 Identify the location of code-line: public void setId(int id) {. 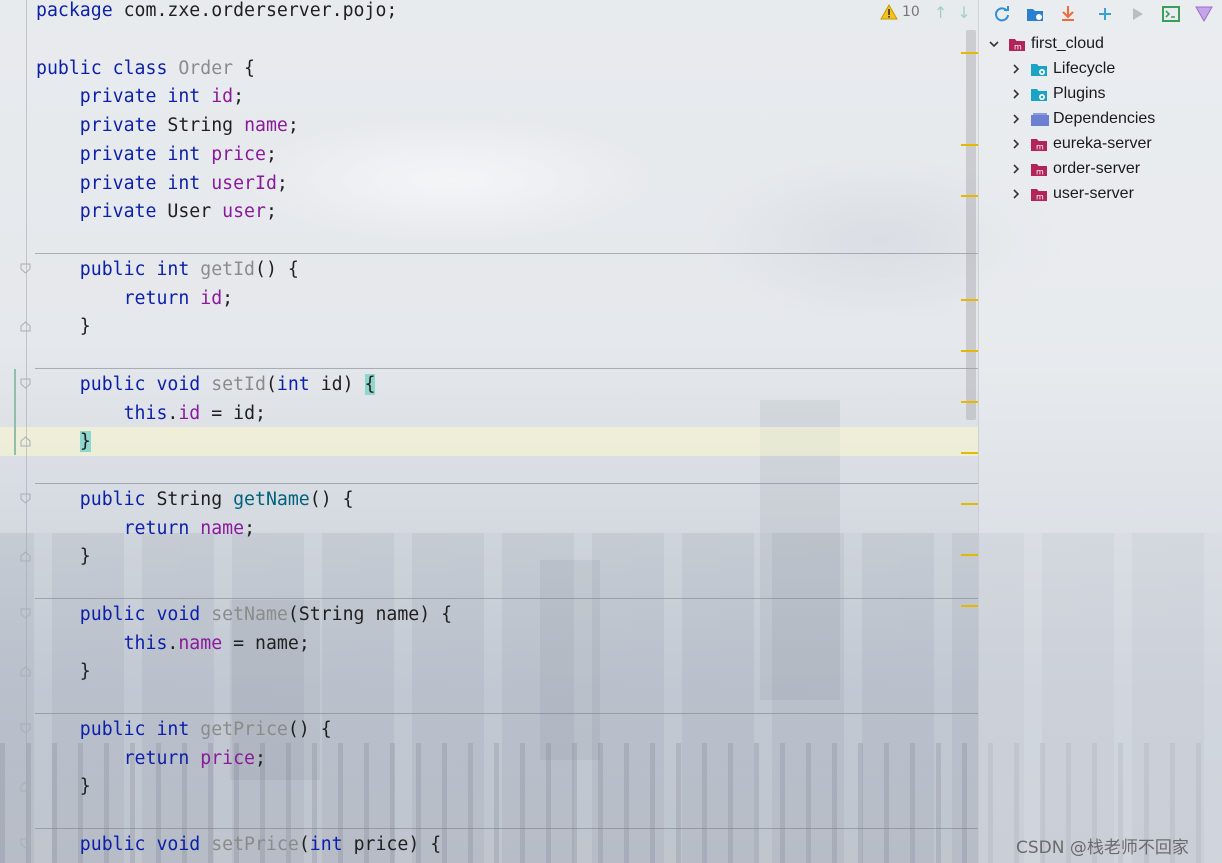
(206, 385).